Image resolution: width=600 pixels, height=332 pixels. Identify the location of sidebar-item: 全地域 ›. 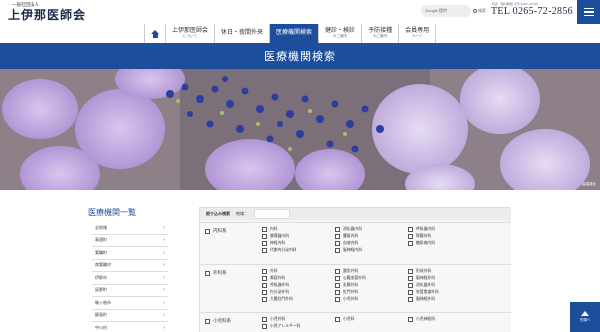
(130, 228).